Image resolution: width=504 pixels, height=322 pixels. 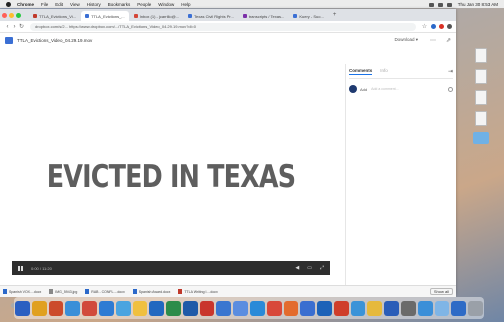 I want to click on download-item: Spanish VOX....docx, so click(x=22, y=291).